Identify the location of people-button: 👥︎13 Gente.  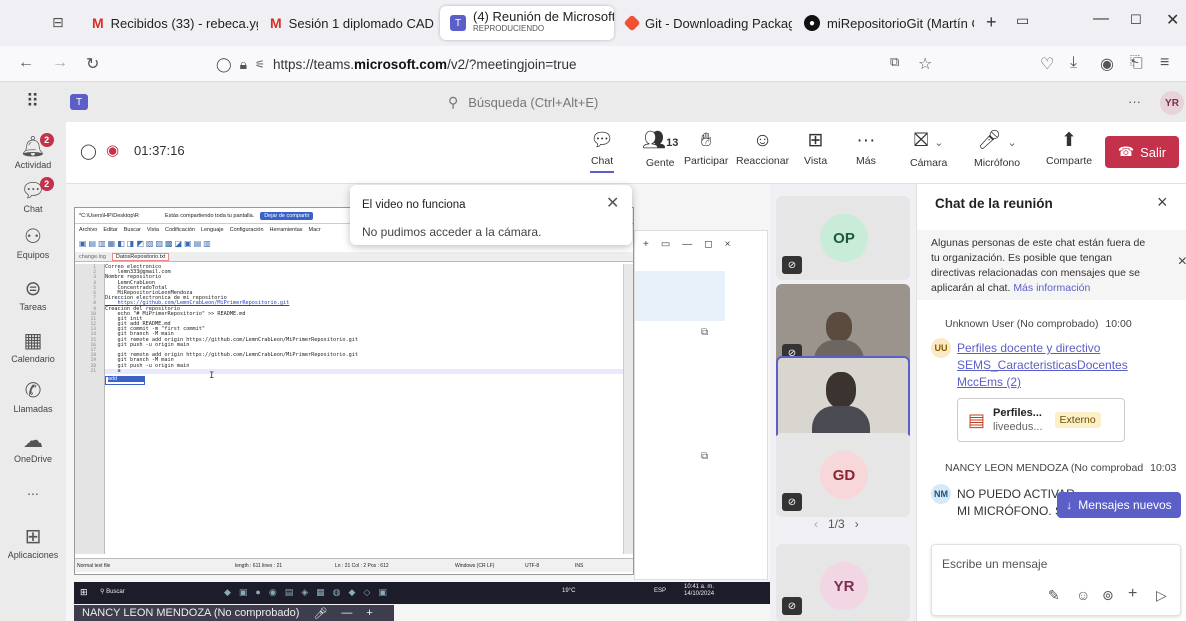
(660, 149).